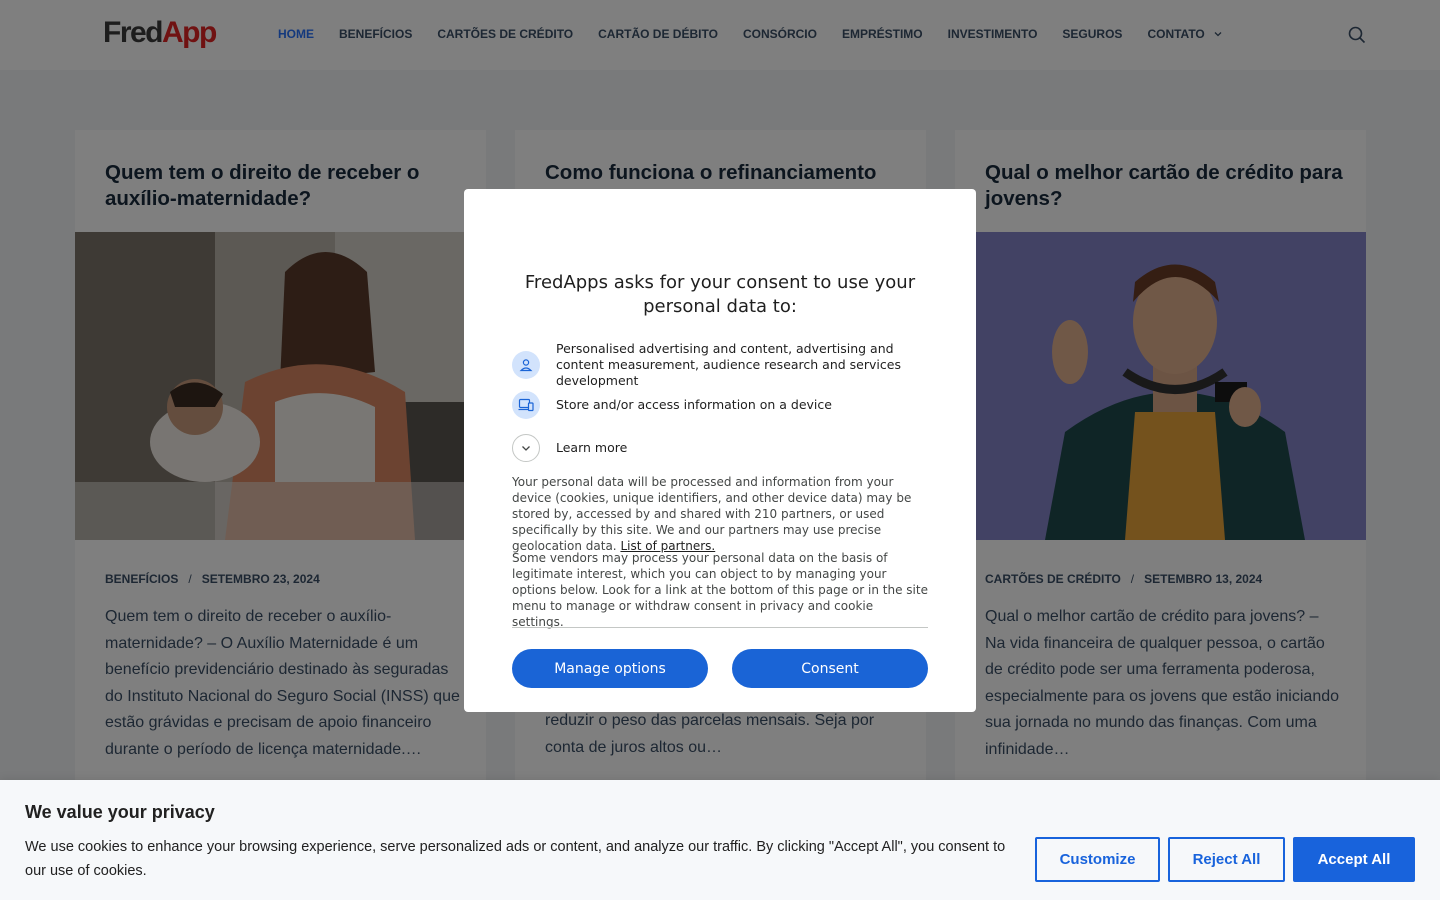 The height and width of the screenshot is (900, 1440). I want to click on consent-button: Consent, so click(830, 668).